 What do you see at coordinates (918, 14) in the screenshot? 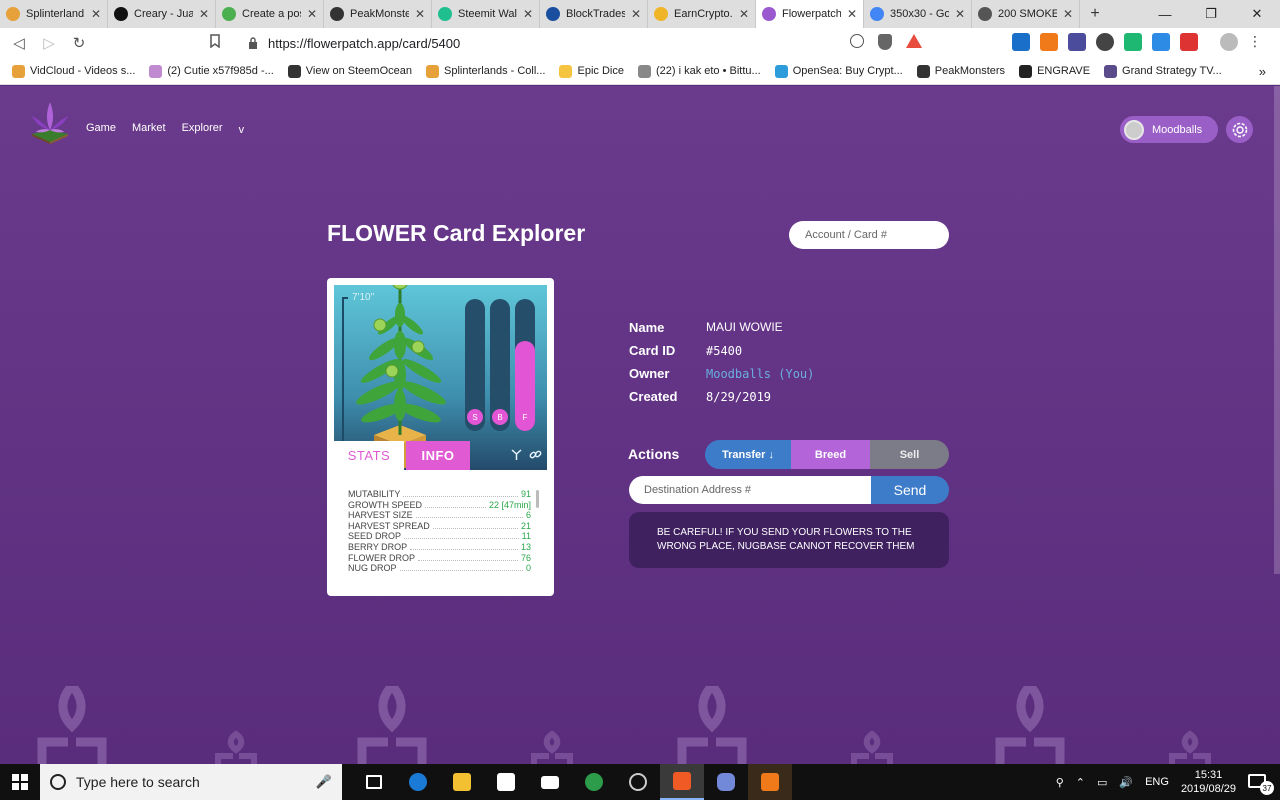
I see `browser-tab: 350x30 - Go ✕` at bounding box center [918, 14].